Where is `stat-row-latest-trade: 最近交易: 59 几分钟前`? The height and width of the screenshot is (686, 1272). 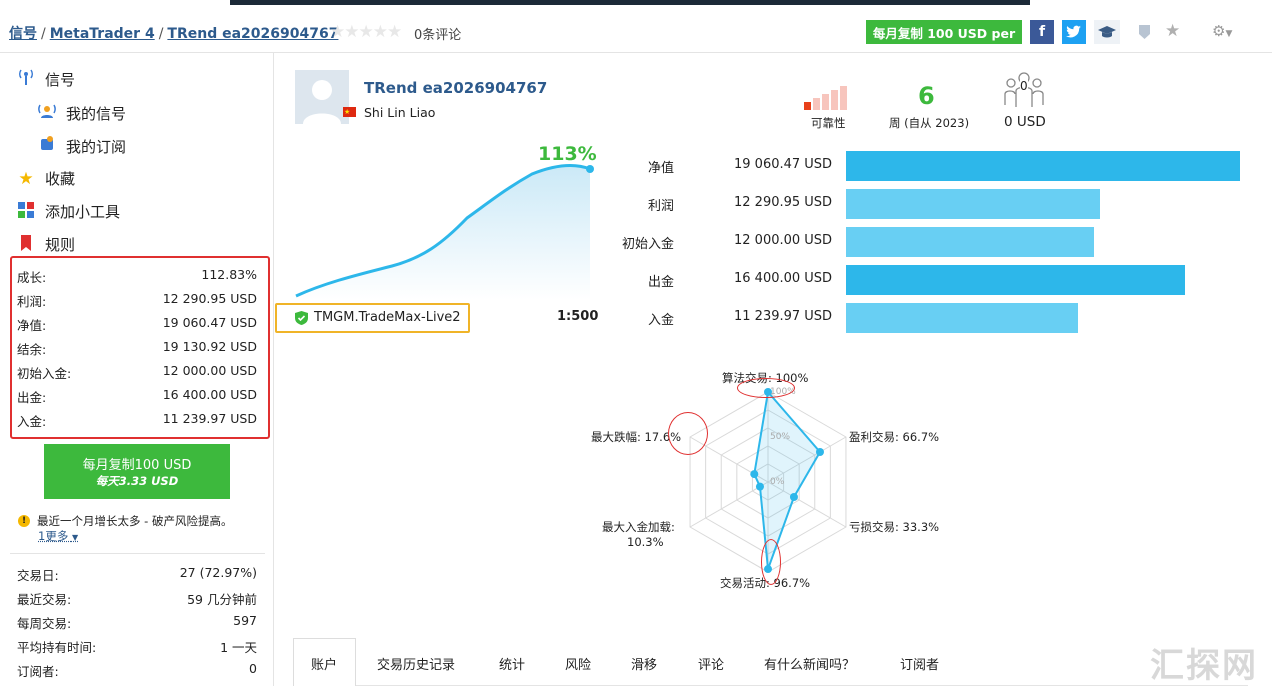 stat-row-latest-trade: 最近交易: 59 几分钟前 is located at coordinates (137, 598).